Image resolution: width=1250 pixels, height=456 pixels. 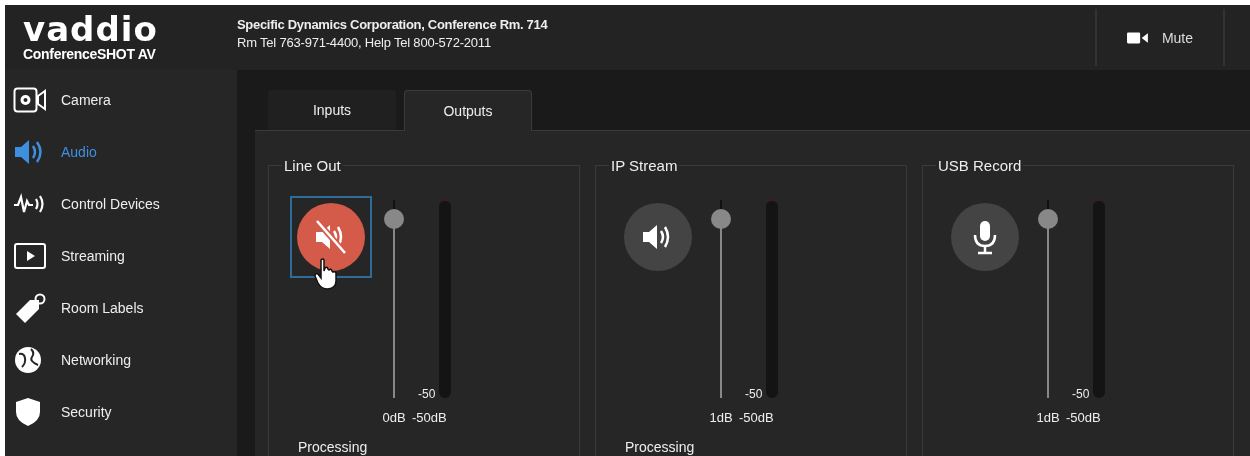 What do you see at coordinates (312, 165) in the screenshot?
I see `channel-title: Line Out` at bounding box center [312, 165].